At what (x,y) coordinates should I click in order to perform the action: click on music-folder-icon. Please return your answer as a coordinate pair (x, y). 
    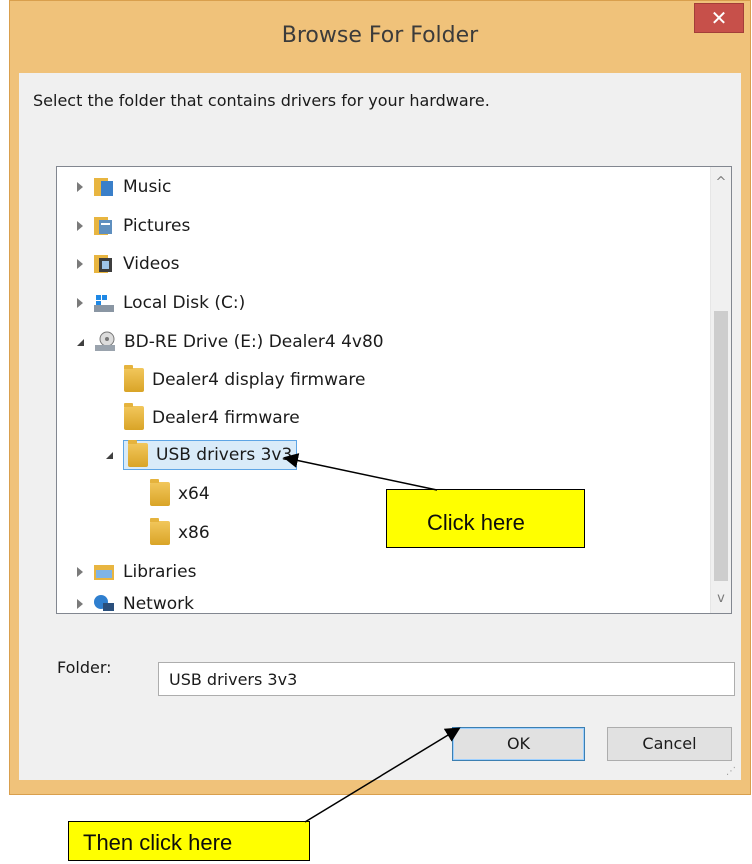
    Looking at the image, I should click on (104, 187).